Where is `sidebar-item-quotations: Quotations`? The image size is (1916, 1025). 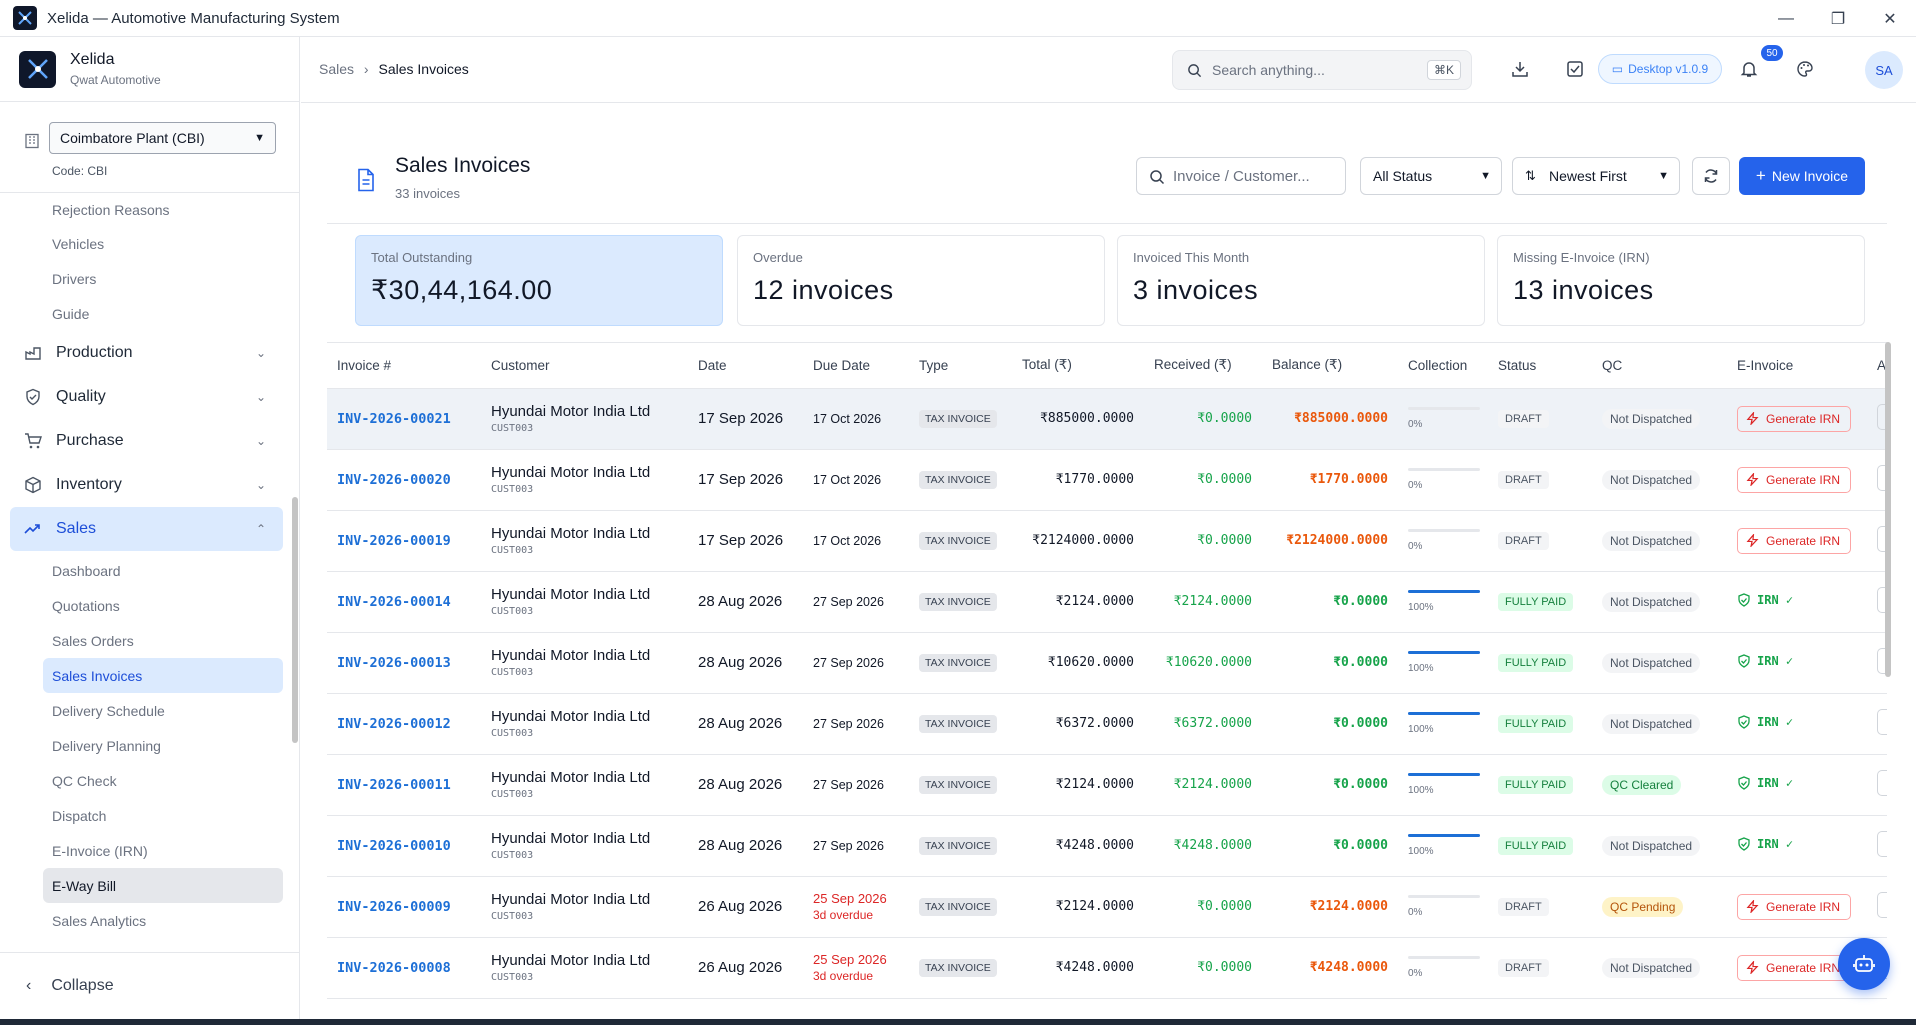 sidebar-item-quotations: Quotations is located at coordinates (150, 605).